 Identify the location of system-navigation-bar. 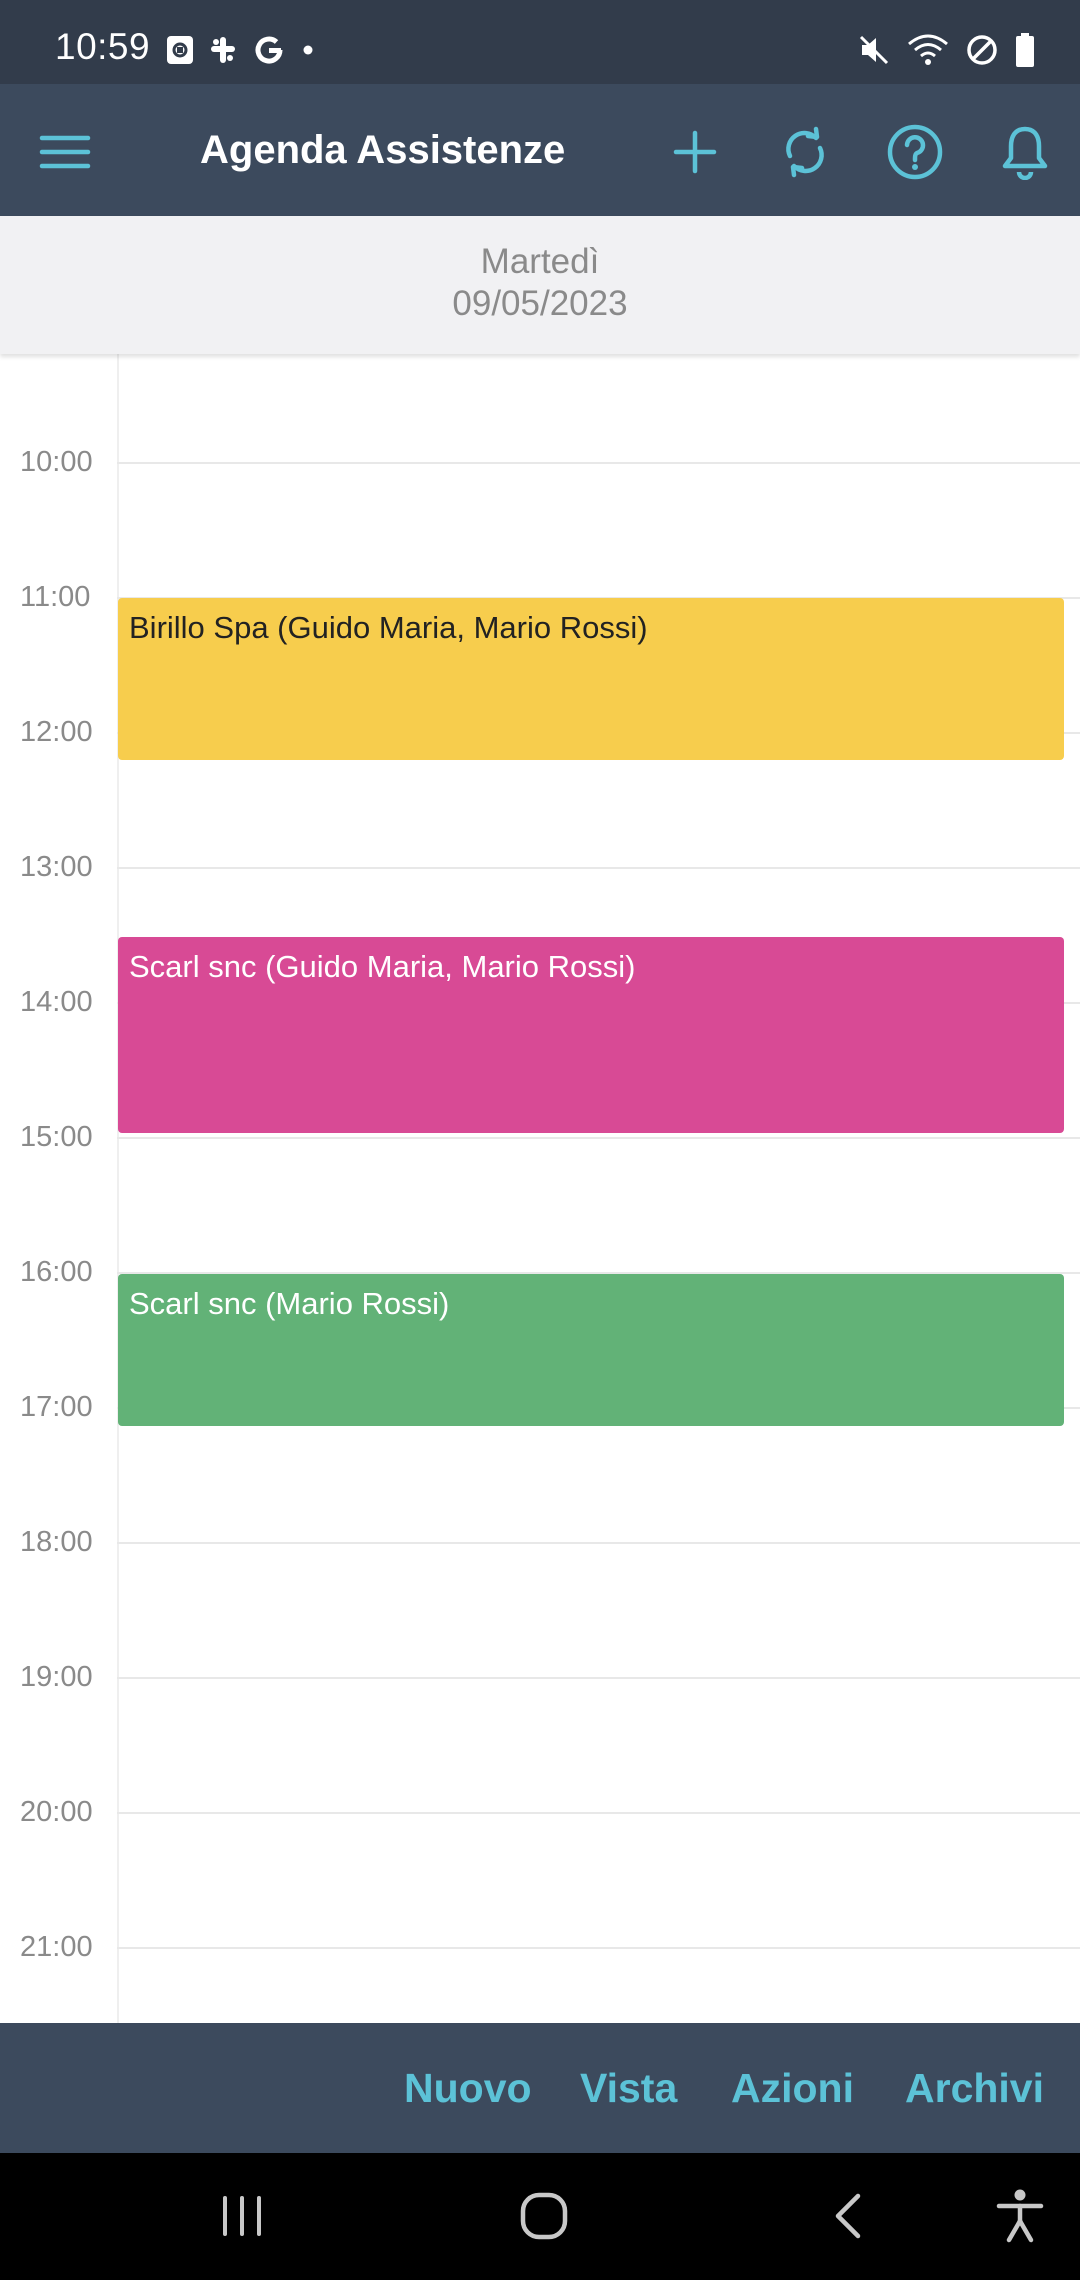
(540, 2216).